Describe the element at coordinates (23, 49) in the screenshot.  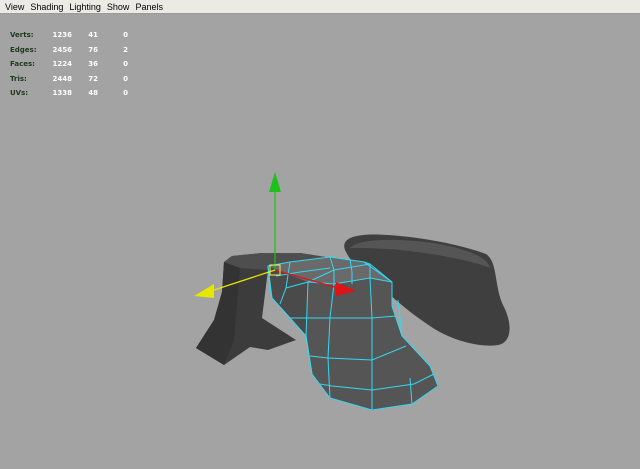
I see `hud-label: Edges:` at that location.